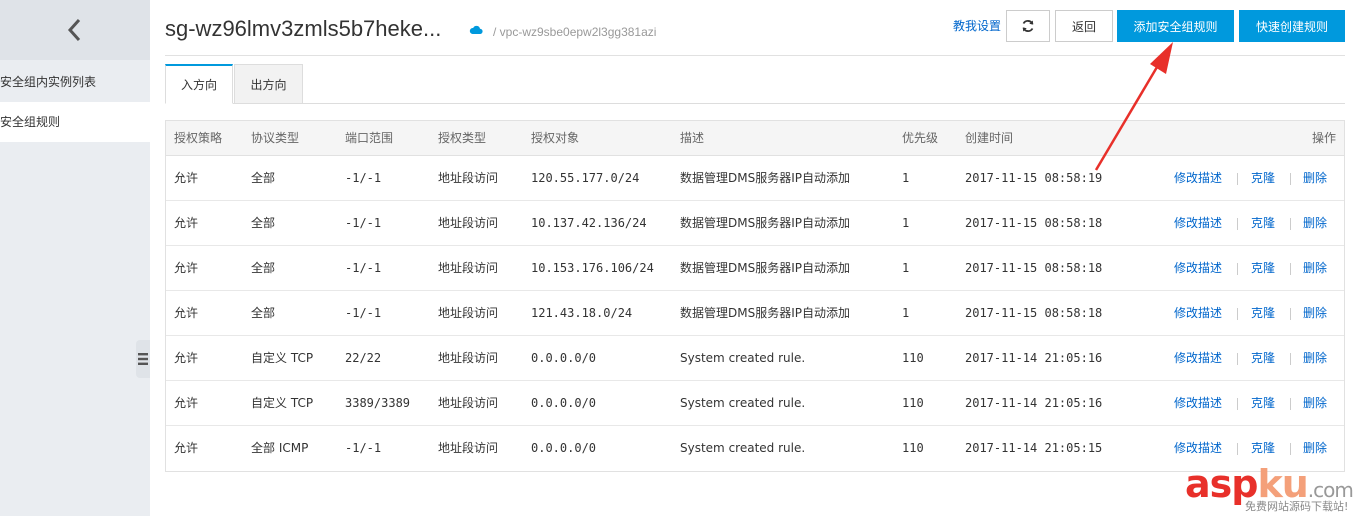 The width and height of the screenshot is (1357, 516). What do you see at coordinates (755, 55) in the screenshot?
I see `header-divider` at bounding box center [755, 55].